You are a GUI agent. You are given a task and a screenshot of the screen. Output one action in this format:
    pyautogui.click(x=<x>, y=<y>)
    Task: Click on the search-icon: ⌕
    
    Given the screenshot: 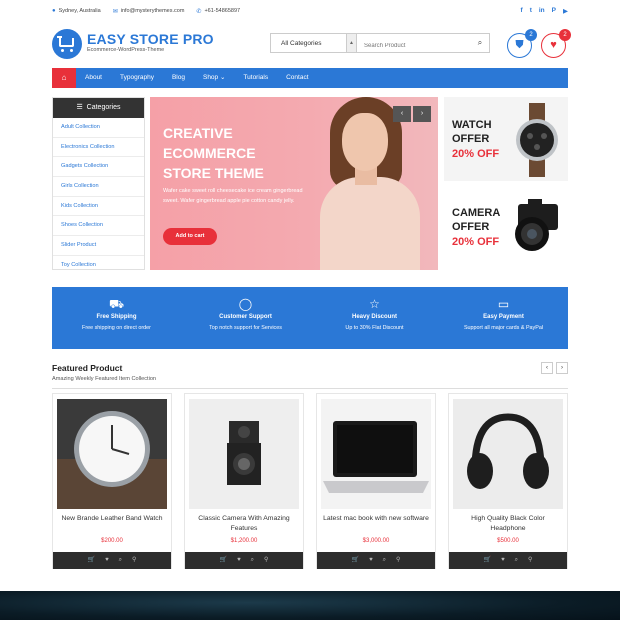 What is the action you would take?
    pyautogui.click(x=480, y=43)
    